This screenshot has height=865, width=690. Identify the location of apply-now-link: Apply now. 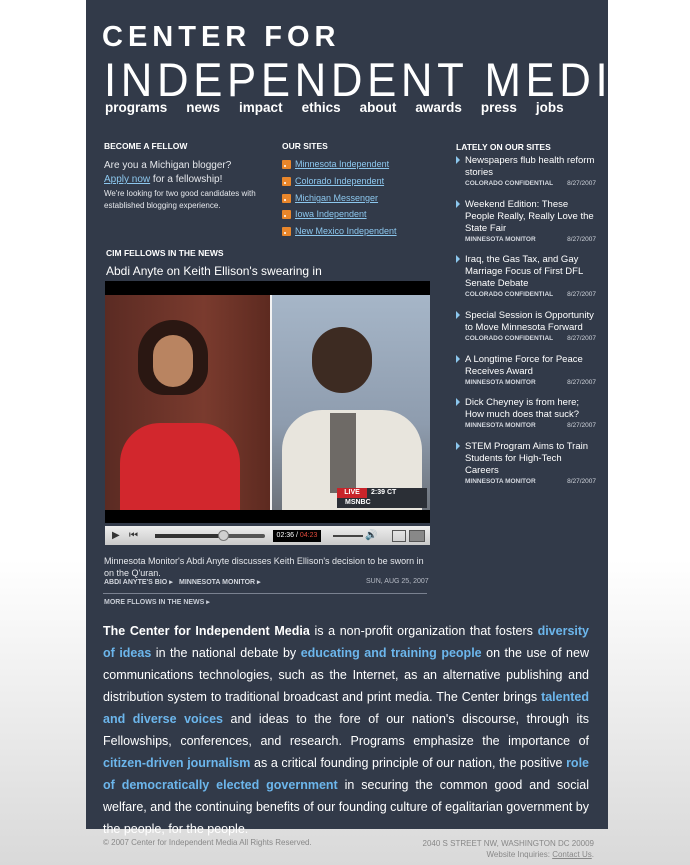
(127, 179).